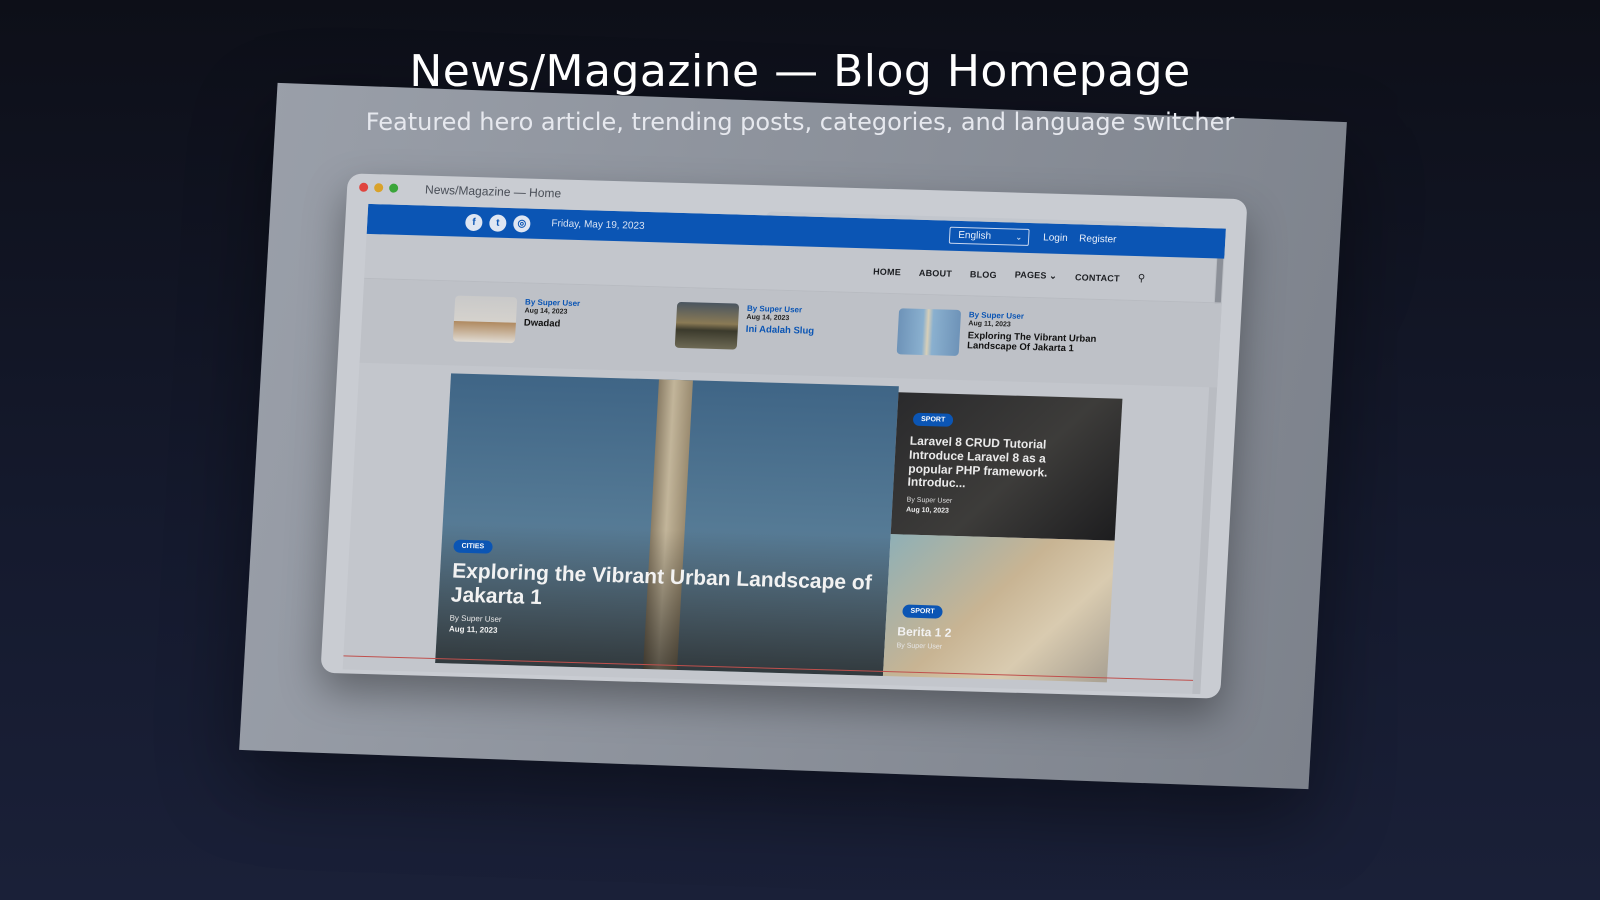 Image resolution: width=1600 pixels, height=900 pixels. I want to click on side-post: SPORT Berita 1 2 By Super User, so click(998, 608).